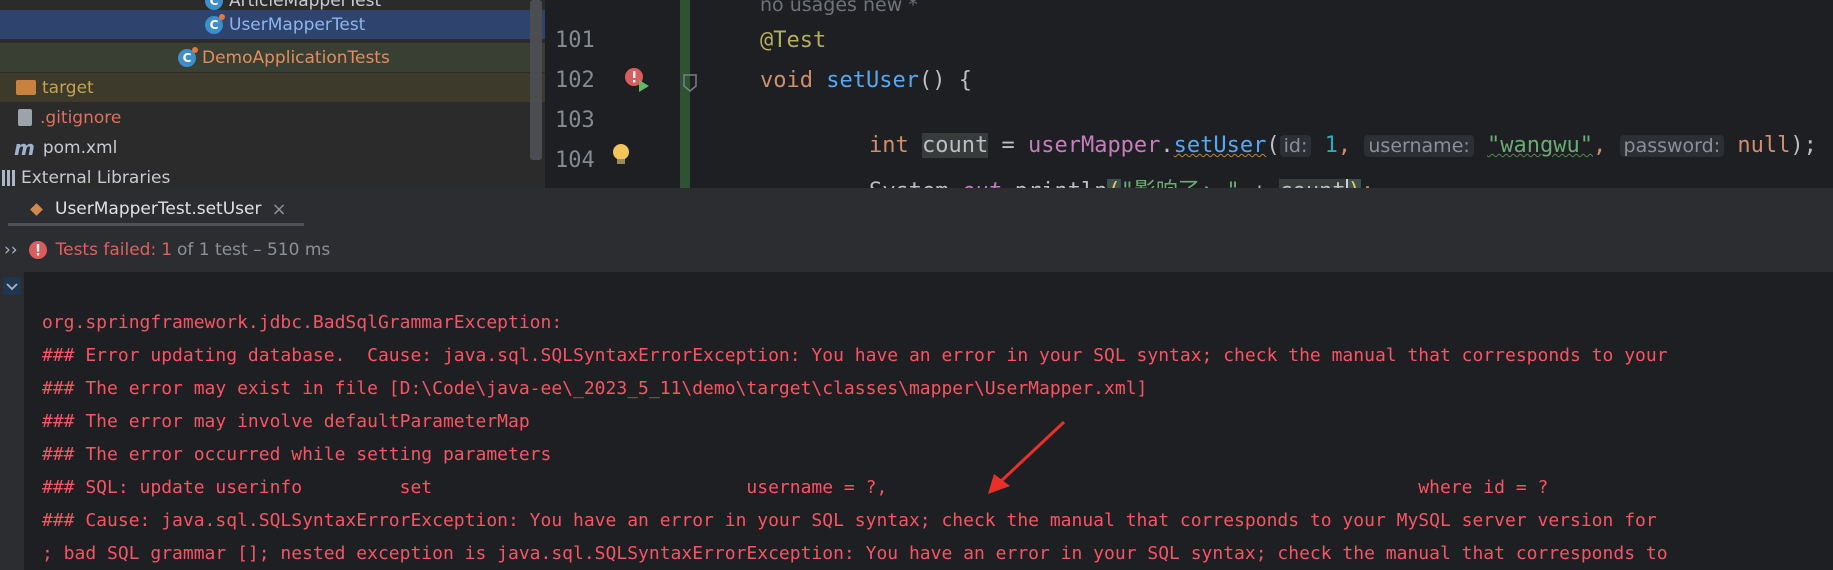  I want to click on param-hint-password: password:, so click(1672, 146).